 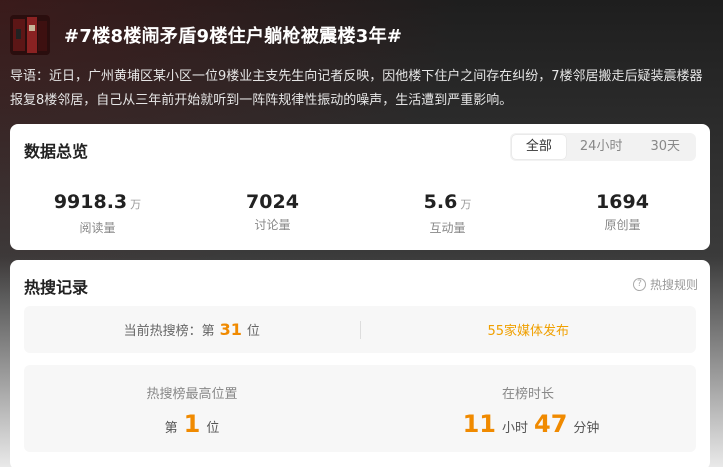 I want to click on duration-minutes: 47, so click(x=551, y=424).